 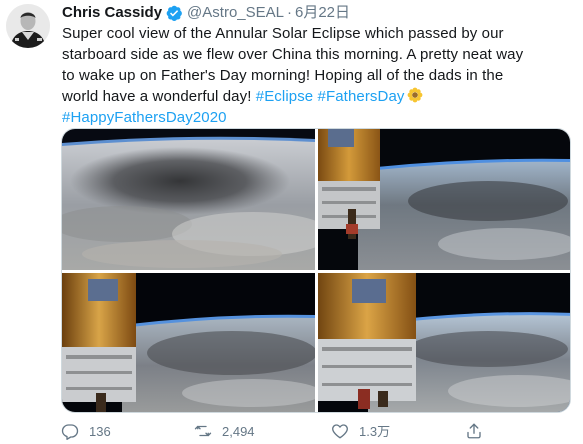 What do you see at coordinates (312, 117) in the screenshot?
I see `tweet-text-line: #HappyFathersDay2020` at bounding box center [312, 117].